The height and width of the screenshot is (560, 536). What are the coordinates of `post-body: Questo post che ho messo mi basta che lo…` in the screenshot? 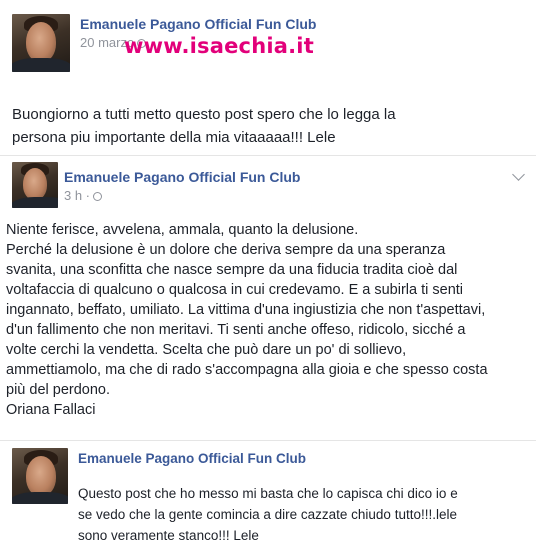 It's located at (268, 514).